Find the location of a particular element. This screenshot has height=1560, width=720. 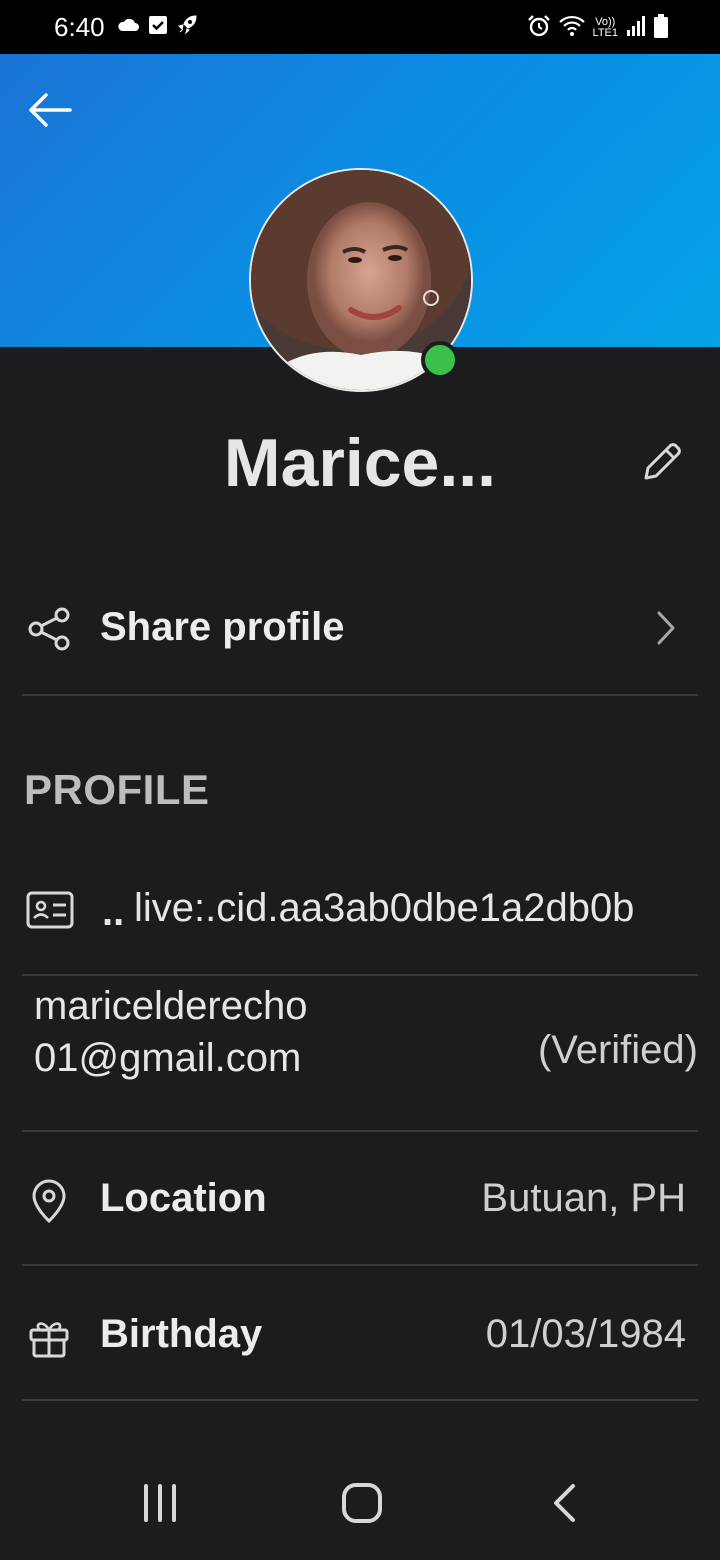

home-icon is located at coordinates (362, 1505).